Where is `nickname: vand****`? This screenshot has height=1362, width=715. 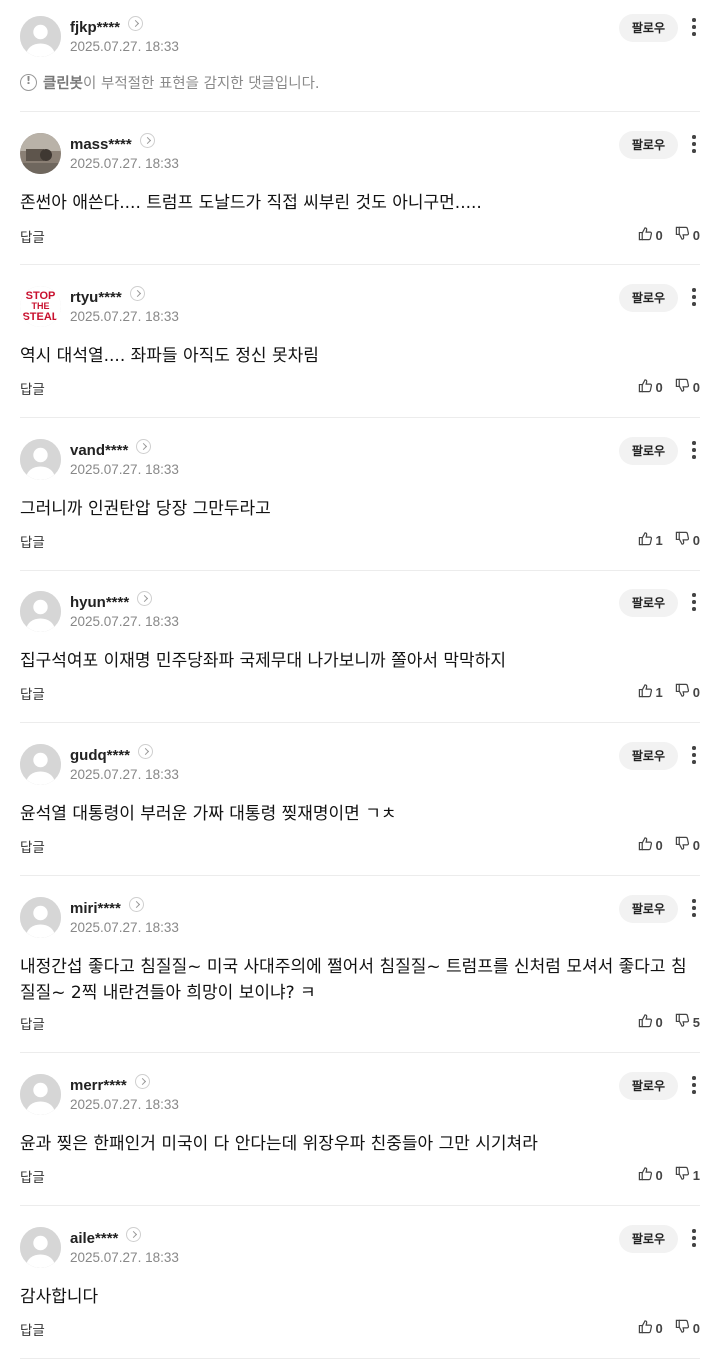 nickname: vand**** is located at coordinates (111, 449).